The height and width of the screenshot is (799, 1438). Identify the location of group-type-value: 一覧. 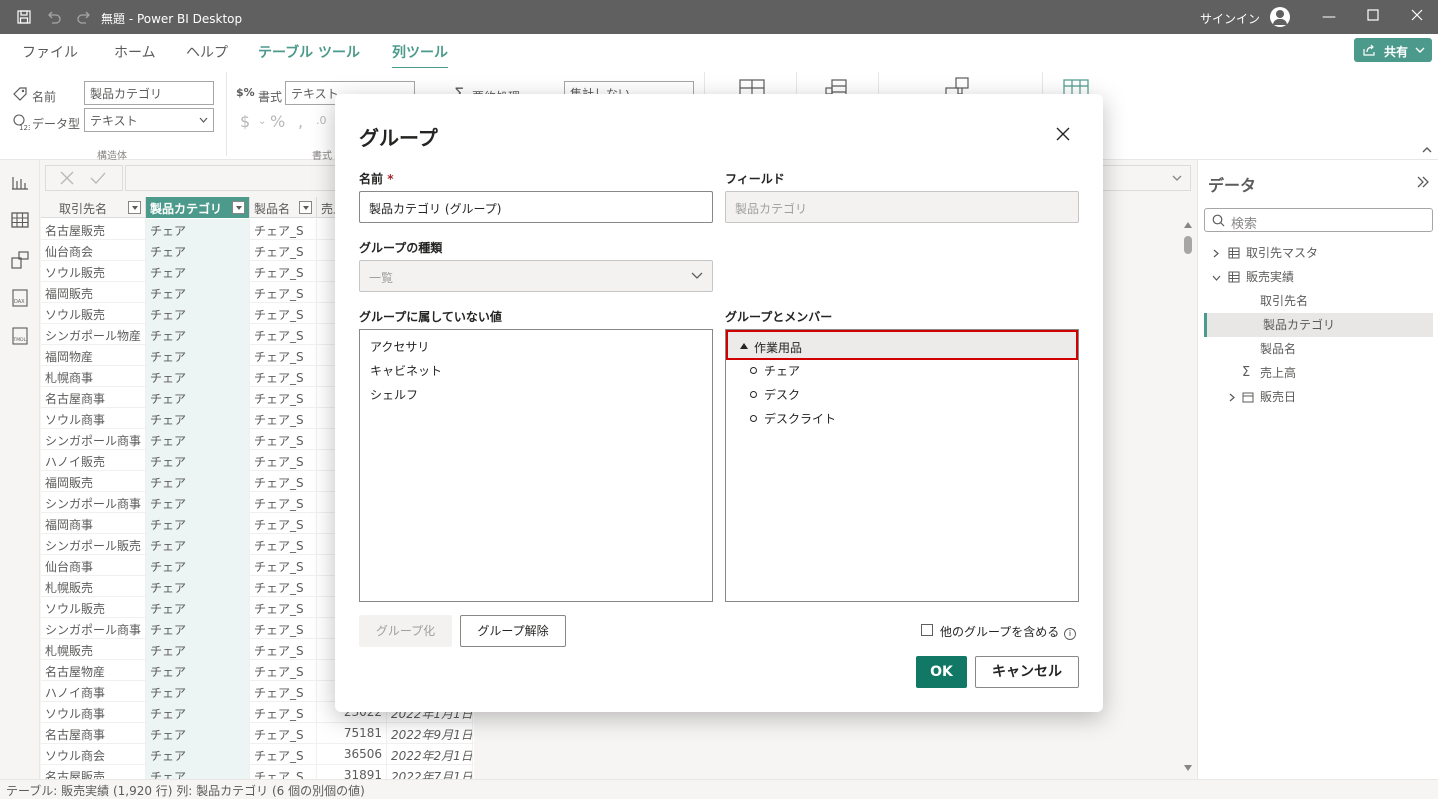
(381, 278).